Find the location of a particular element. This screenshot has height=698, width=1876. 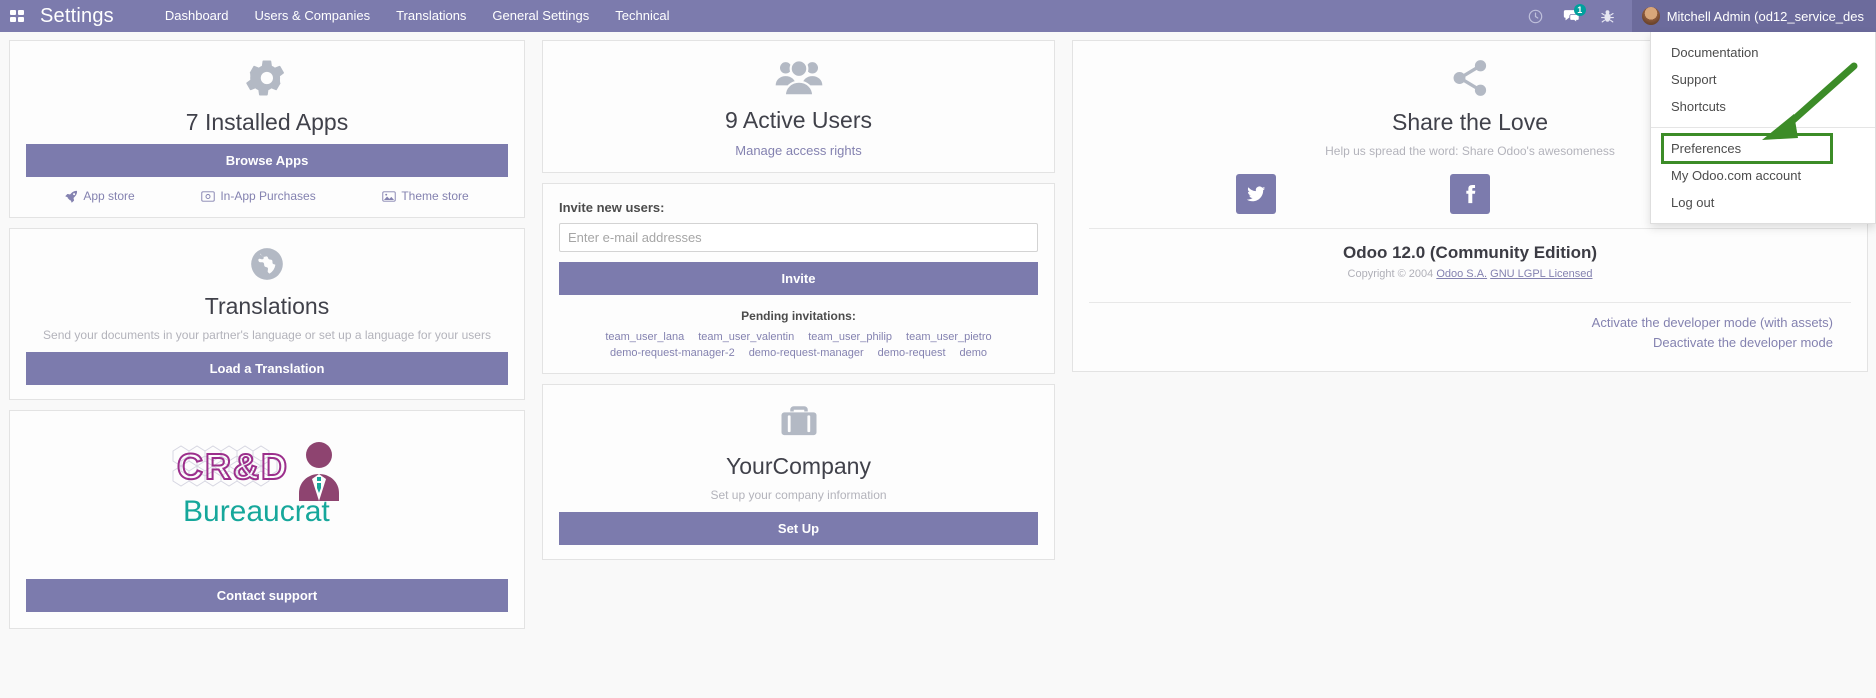

invite-email-input is located at coordinates (798, 237).